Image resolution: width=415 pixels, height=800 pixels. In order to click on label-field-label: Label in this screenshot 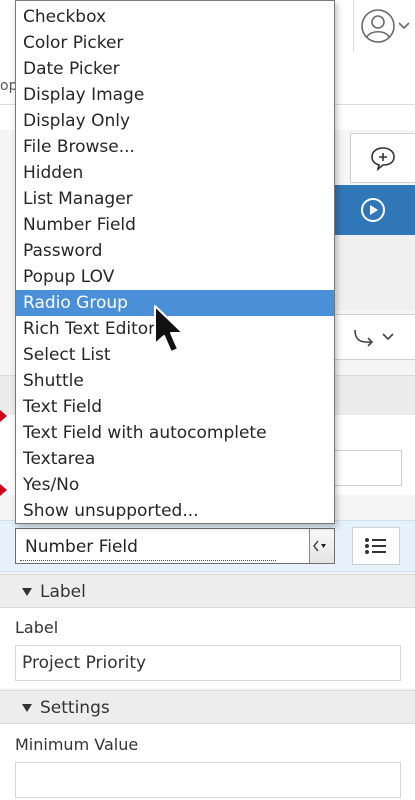, I will do `click(37, 627)`.